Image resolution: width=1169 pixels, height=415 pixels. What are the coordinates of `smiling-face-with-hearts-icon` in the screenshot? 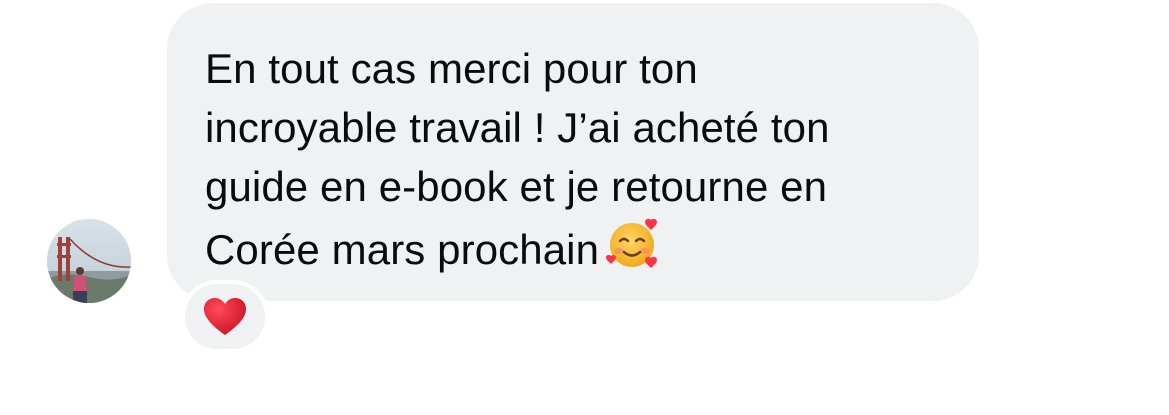 It's located at (632, 243).